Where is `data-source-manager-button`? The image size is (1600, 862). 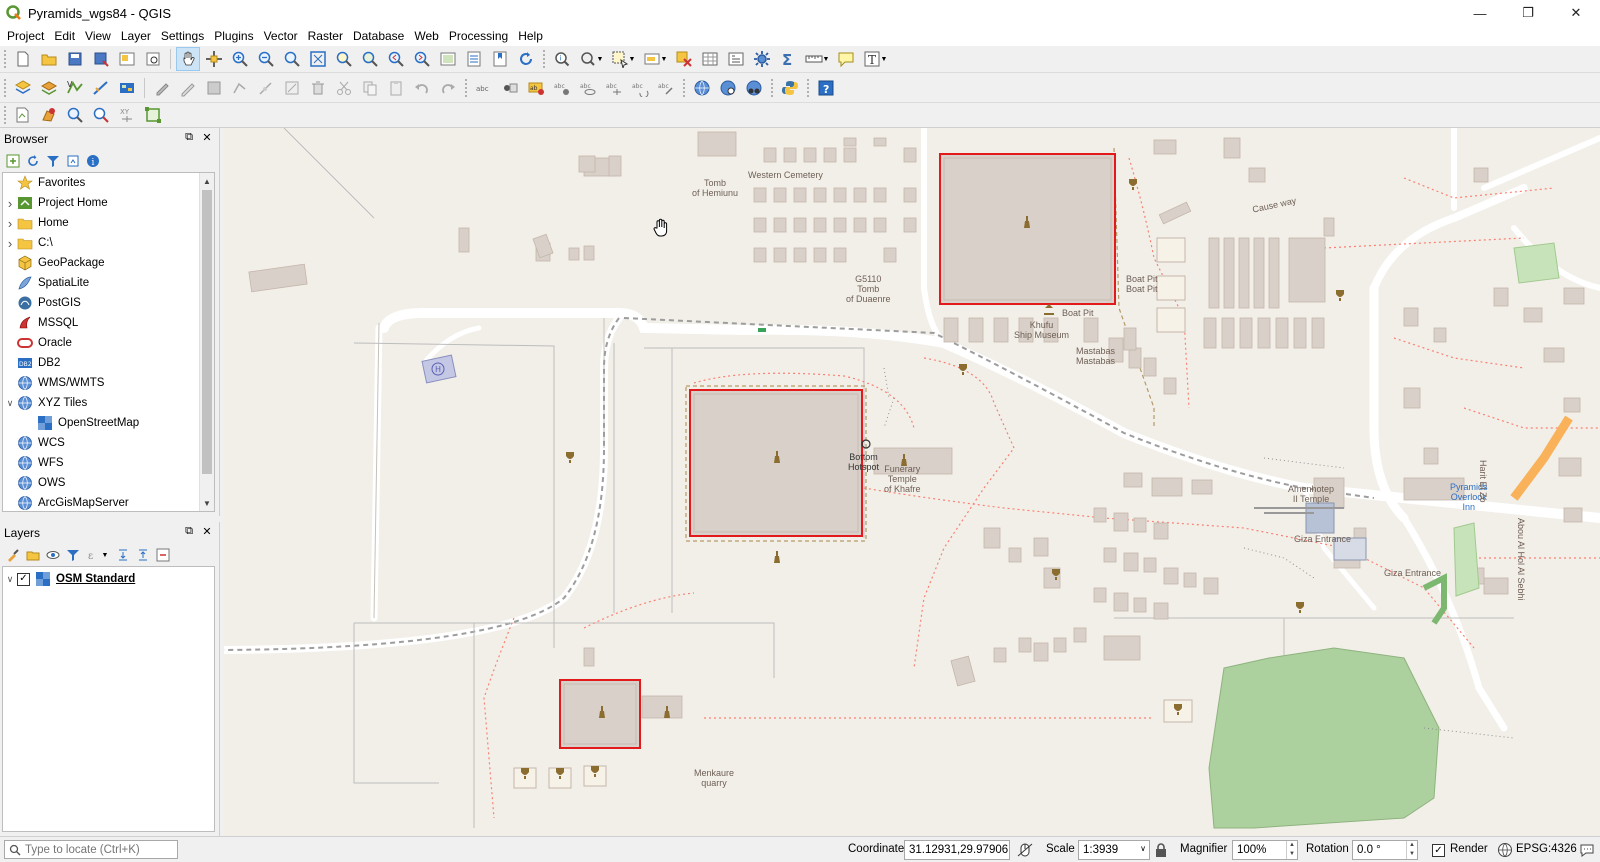 data-source-manager-button is located at coordinates (23, 88).